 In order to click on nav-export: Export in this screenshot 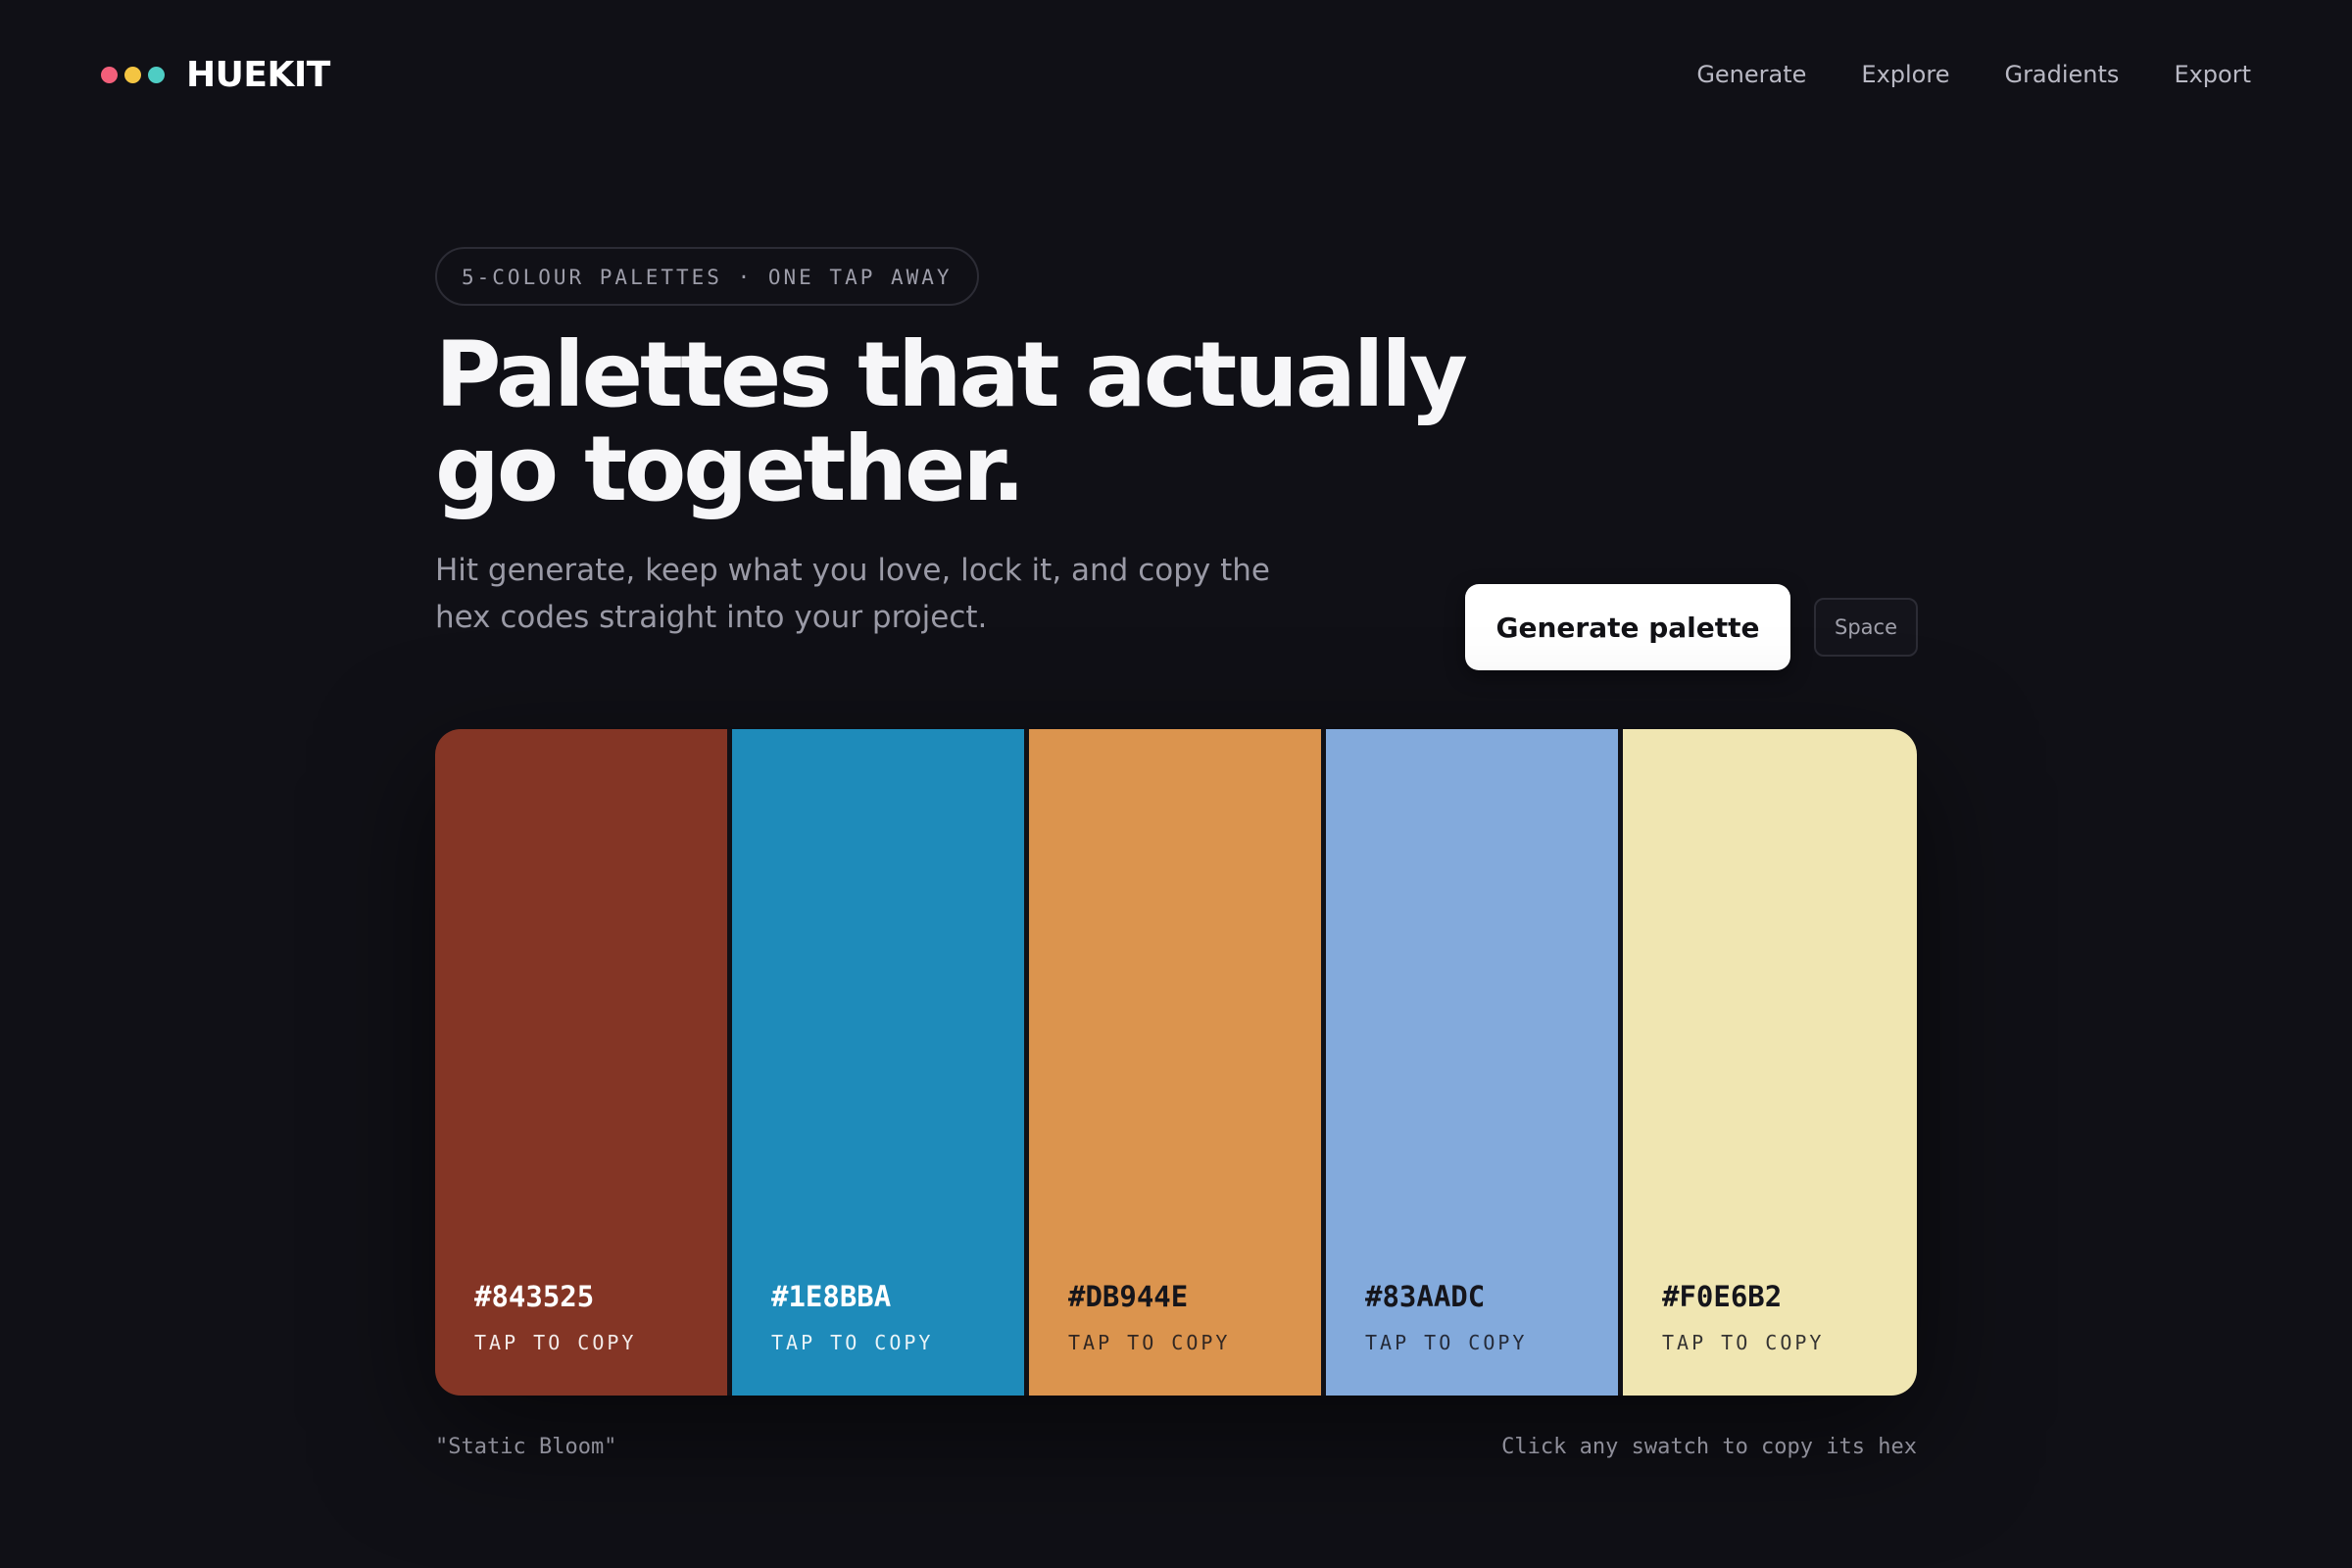, I will do `click(2212, 74)`.